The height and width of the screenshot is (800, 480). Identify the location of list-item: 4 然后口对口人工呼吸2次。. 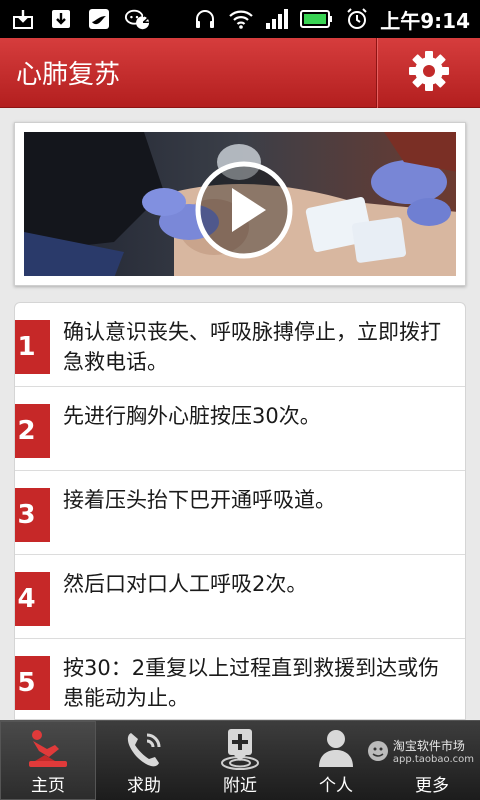
(240, 597).